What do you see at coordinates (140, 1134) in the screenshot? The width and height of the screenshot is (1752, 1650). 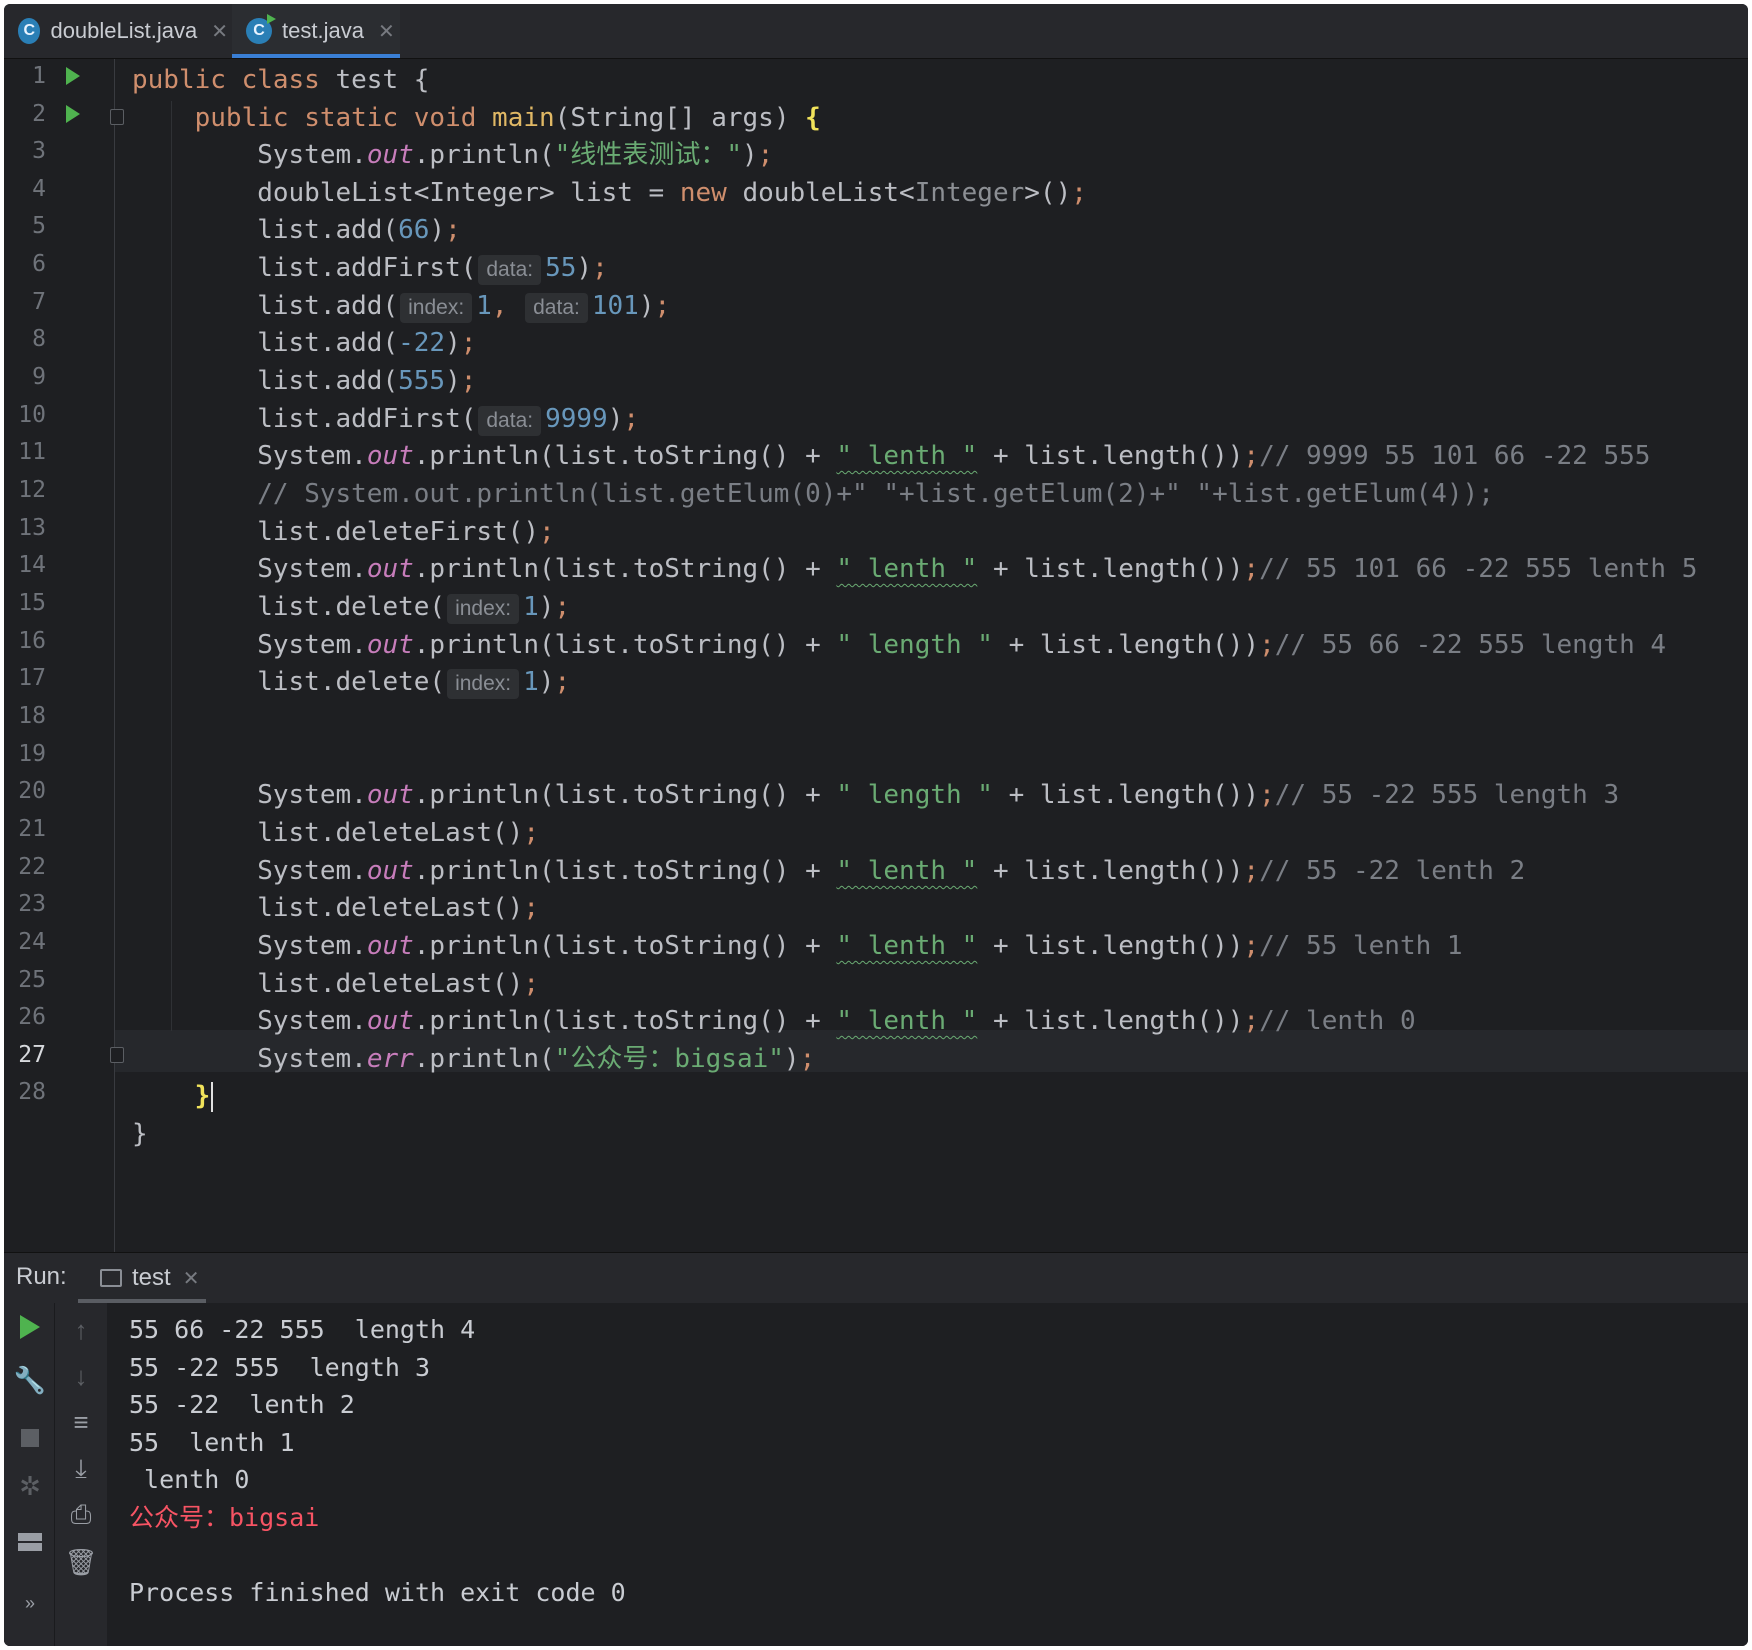 I see `code-line: }` at bounding box center [140, 1134].